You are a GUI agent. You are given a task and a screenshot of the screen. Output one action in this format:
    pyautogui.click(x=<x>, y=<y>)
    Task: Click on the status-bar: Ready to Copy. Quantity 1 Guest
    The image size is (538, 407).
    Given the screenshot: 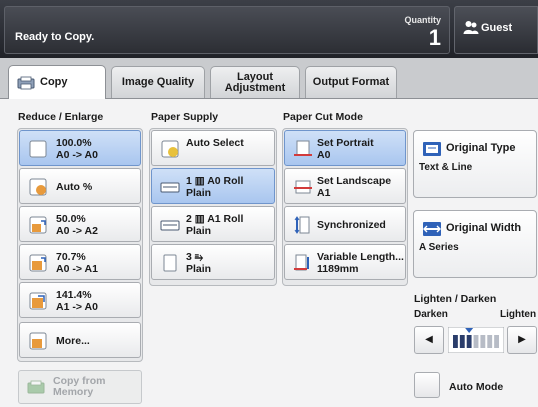 What is the action you would take?
    pyautogui.click(x=269, y=29)
    